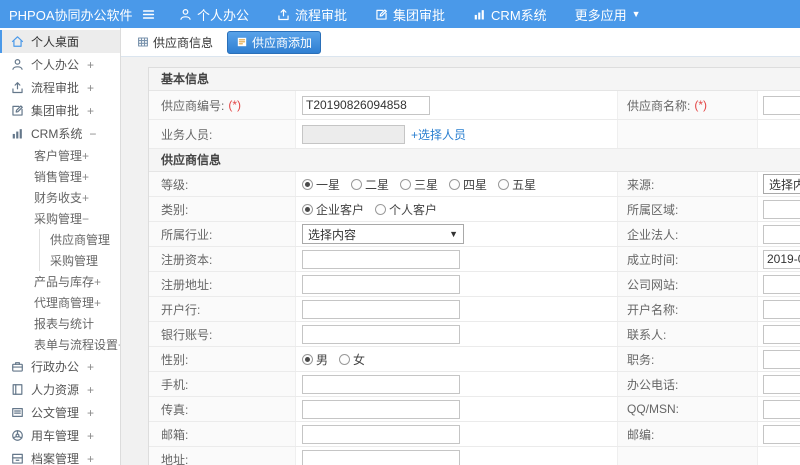  What do you see at coordinates (222, 284) in the screenshot?
I see `field-label: 注册地址:` at bounding box center [222, 284].